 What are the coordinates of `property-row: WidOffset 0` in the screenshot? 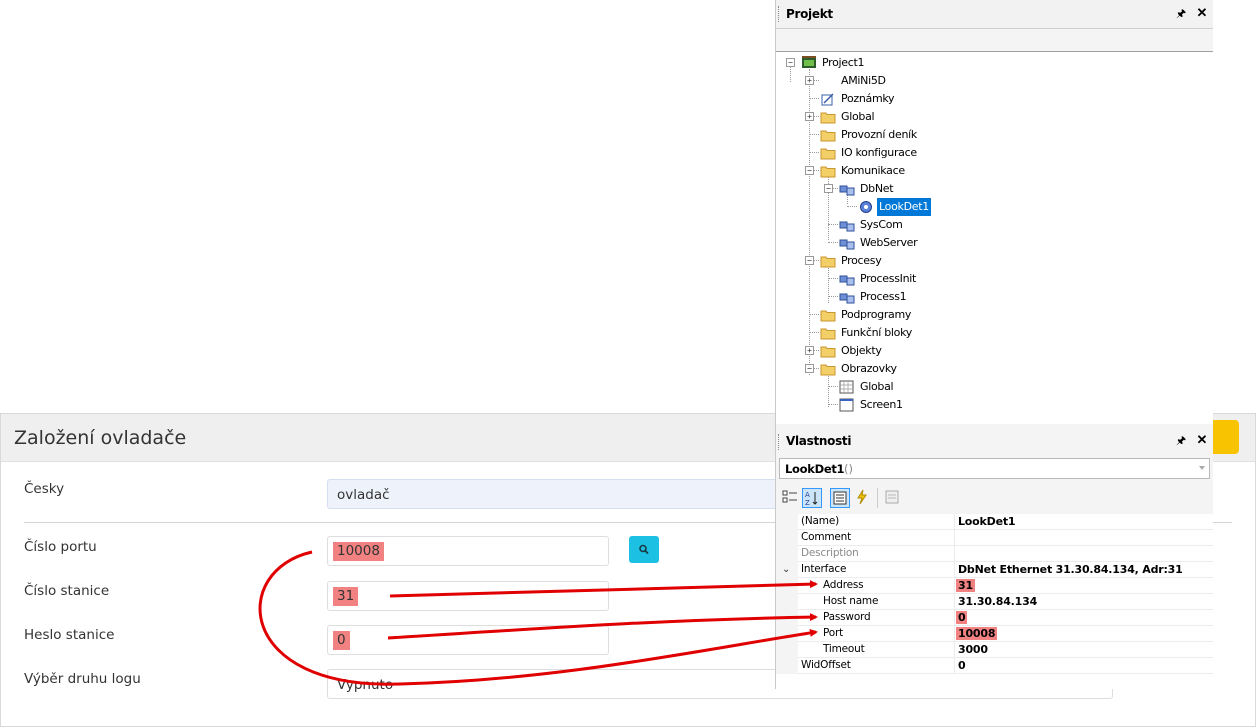 It's located at (994, 666).